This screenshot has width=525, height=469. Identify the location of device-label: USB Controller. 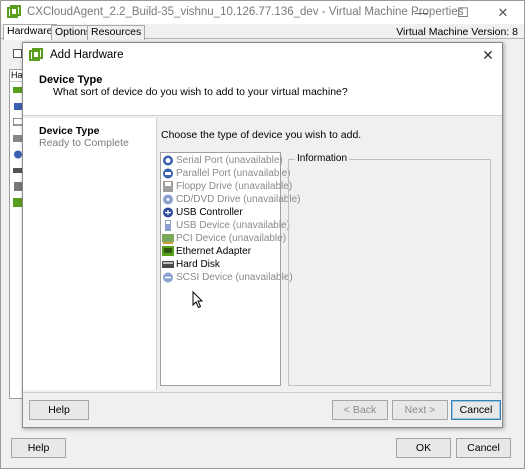
(209, 212).